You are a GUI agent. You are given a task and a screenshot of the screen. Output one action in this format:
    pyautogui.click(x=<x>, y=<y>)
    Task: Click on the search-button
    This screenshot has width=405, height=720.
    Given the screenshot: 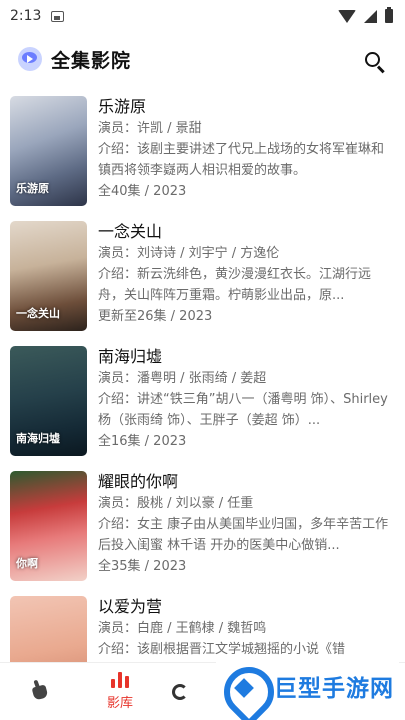 What is the action you would take?
    pyautogui.click(x=372, y=59)
    